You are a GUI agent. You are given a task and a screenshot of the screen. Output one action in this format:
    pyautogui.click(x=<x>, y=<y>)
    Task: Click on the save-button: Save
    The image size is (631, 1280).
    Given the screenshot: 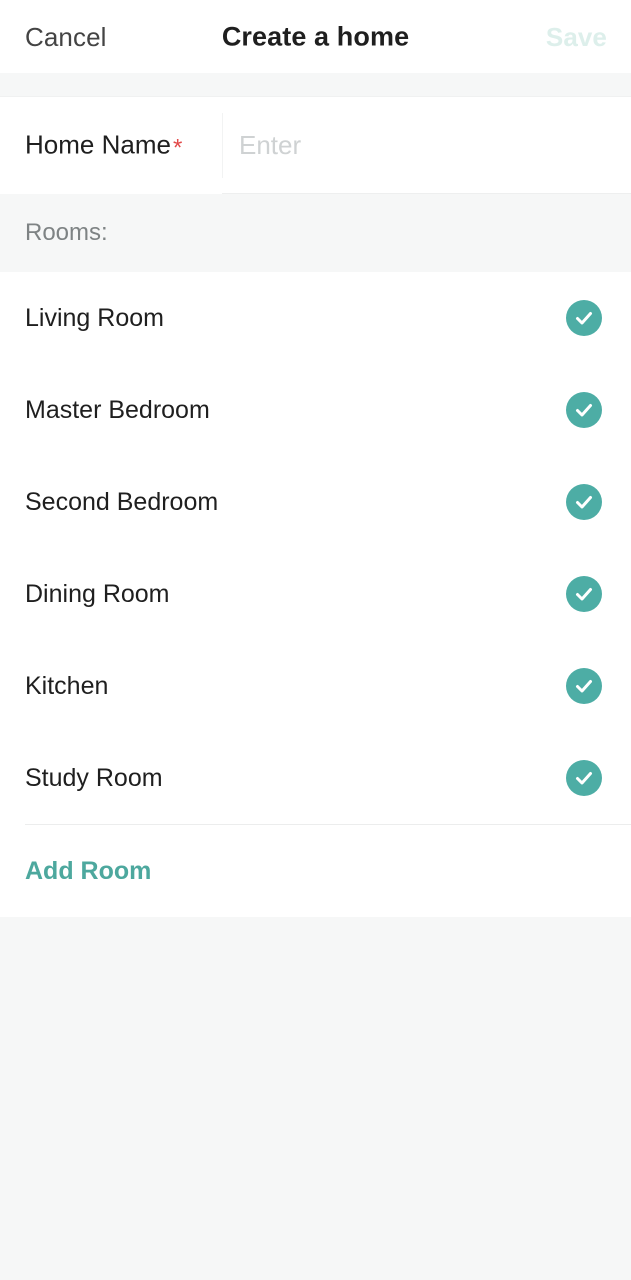 What is the action you would take?
    pyautogui.click(x=576, y=37)
    